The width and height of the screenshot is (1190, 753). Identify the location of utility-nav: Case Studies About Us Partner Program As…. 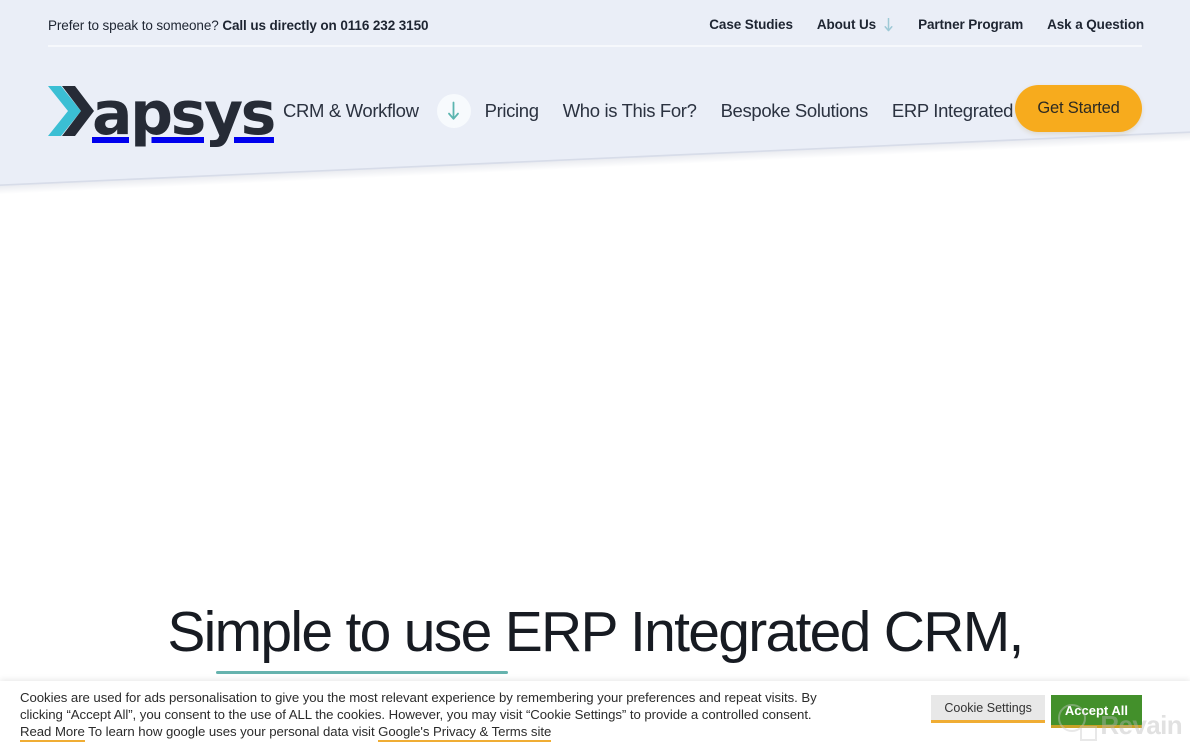
(920, 24).